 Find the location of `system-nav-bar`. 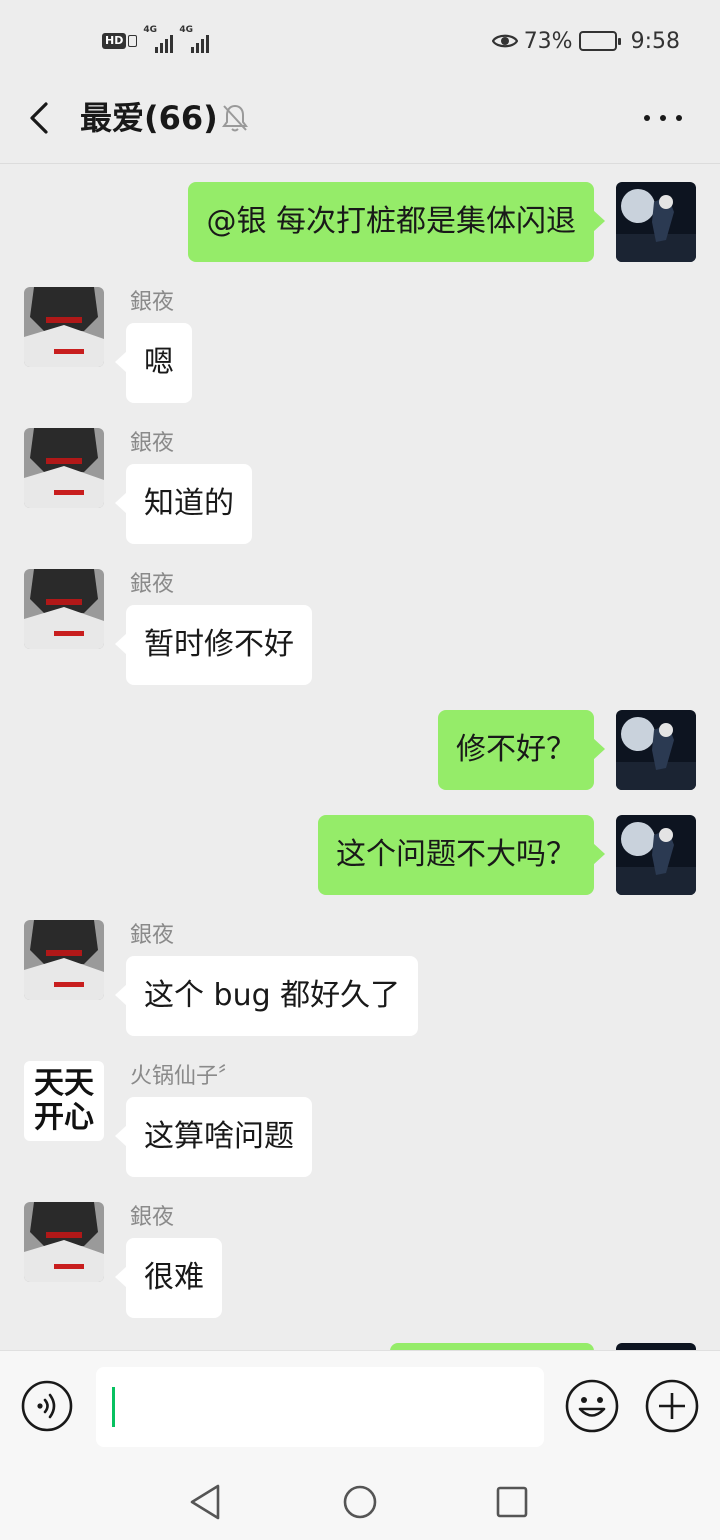

system-nav-bar is located at coordinates (360, 1500).